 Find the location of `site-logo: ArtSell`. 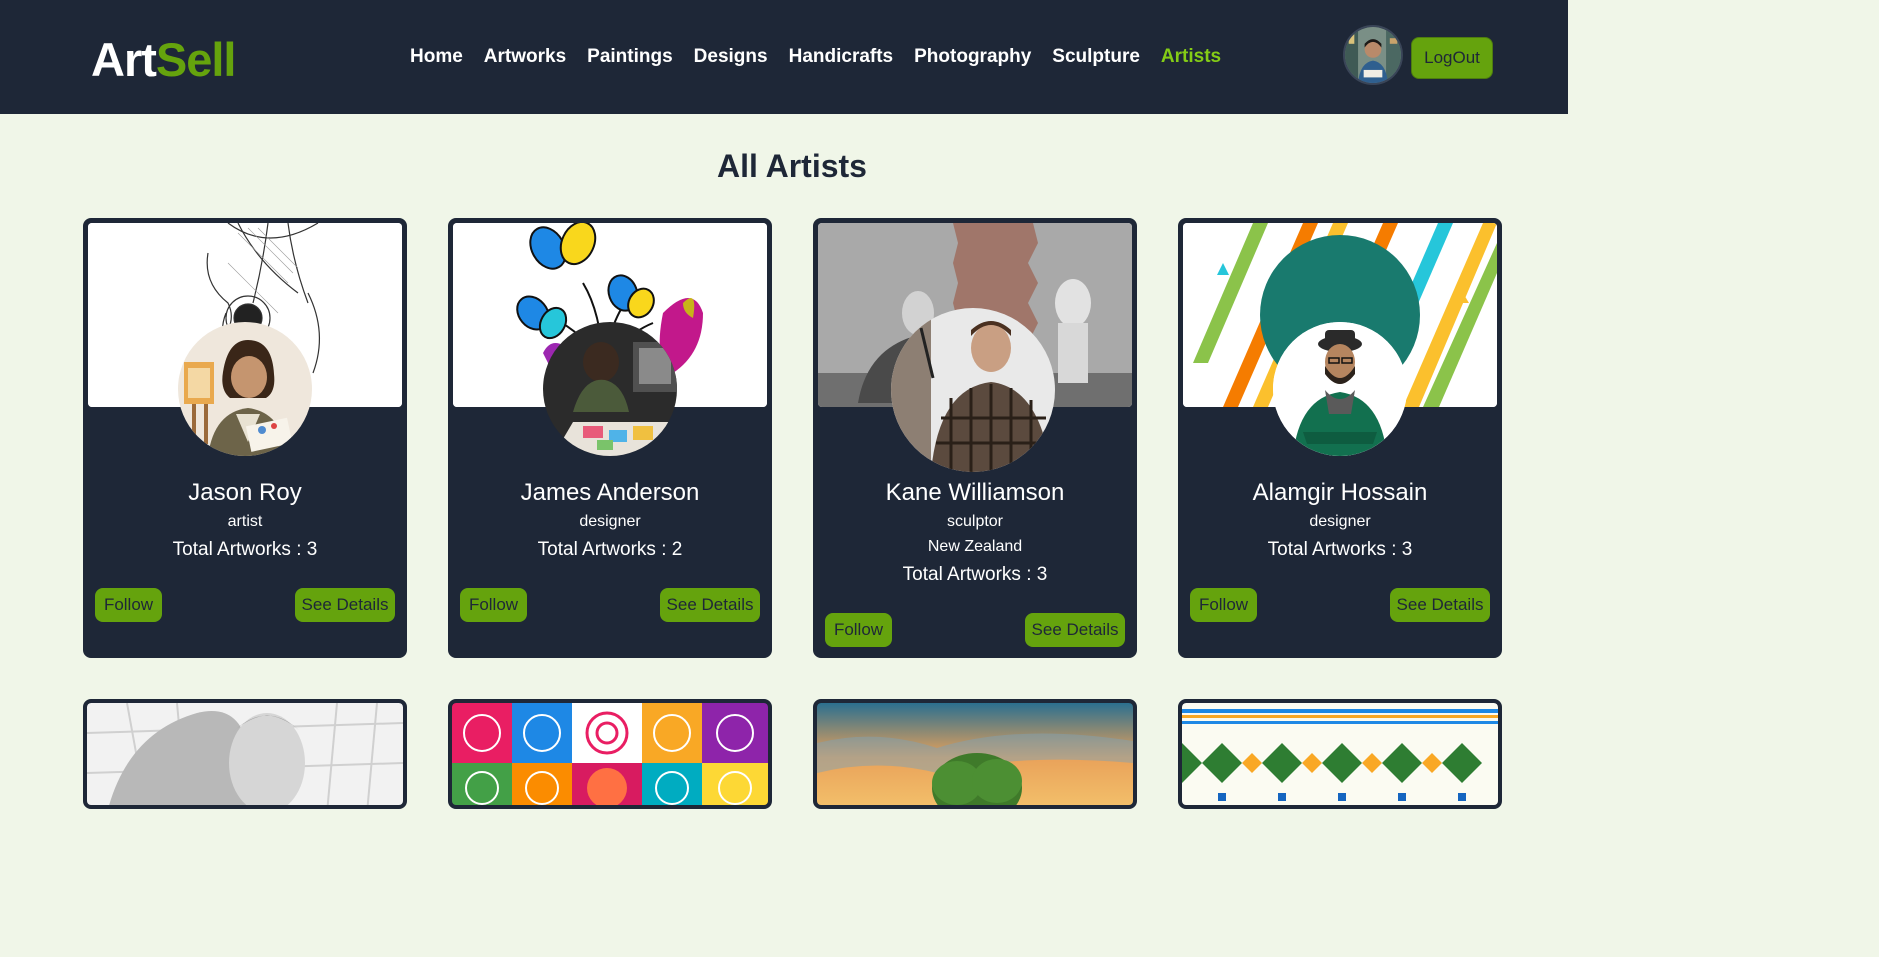

site-logo: ArtSell is located at coordinates (163, 60).